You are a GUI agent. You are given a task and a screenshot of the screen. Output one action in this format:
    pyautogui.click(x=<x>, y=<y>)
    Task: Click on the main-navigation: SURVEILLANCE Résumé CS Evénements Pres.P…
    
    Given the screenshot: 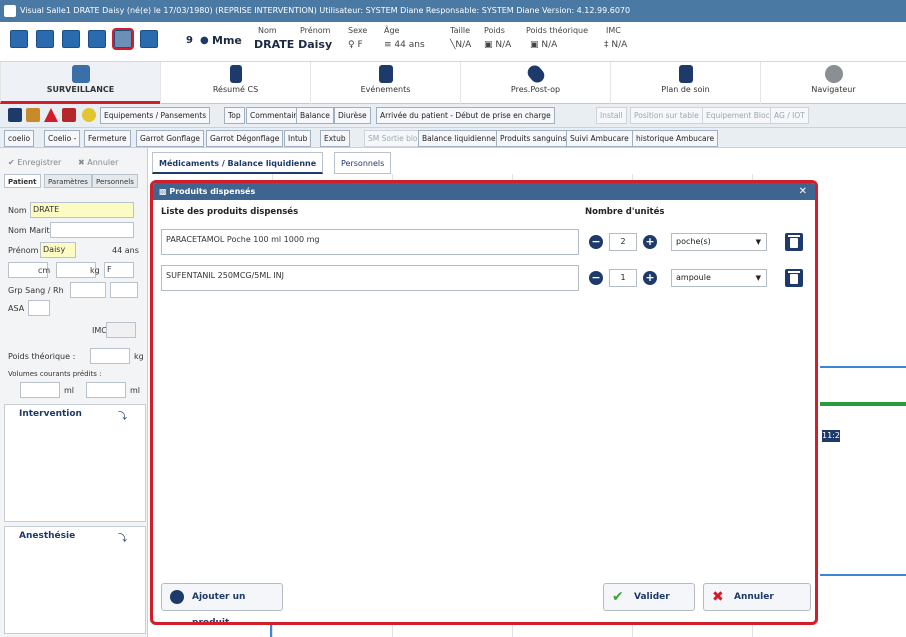 What is the action you would take?
    pyautogui.click(x=453, y=83)
    